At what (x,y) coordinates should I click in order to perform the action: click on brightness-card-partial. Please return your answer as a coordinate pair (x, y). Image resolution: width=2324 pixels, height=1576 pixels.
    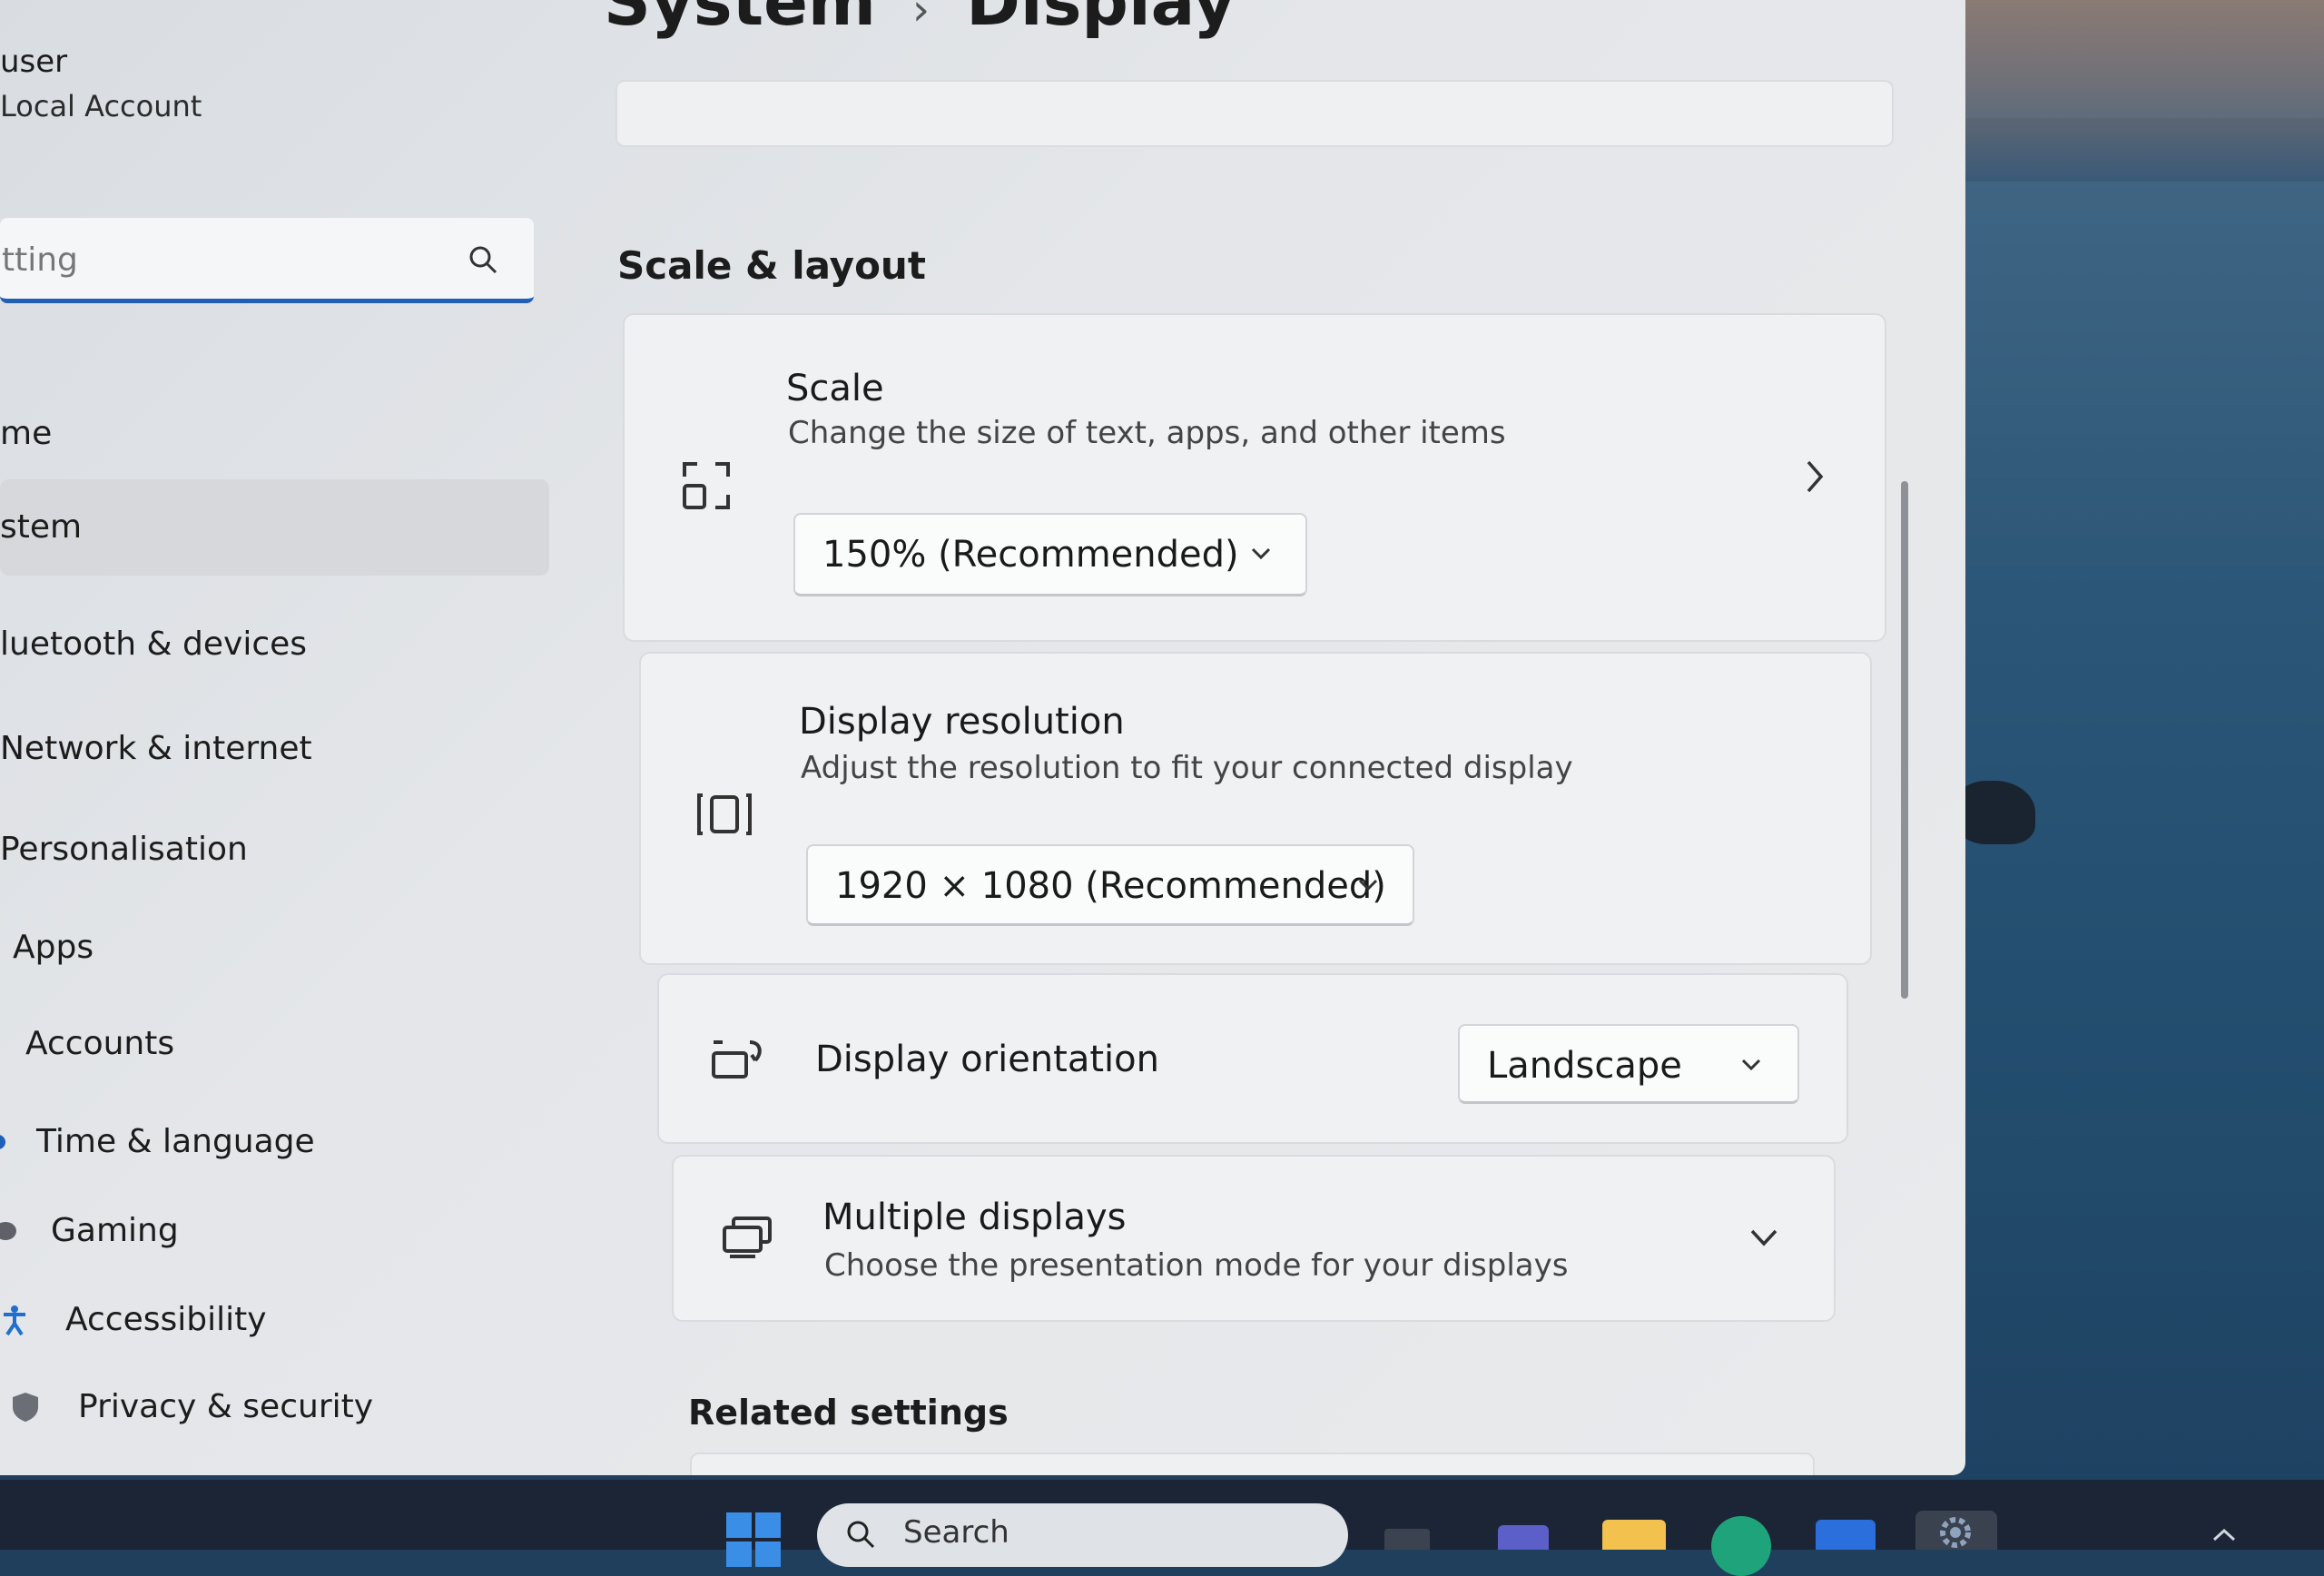
    Looking at the image, I should click on (1254, 113).